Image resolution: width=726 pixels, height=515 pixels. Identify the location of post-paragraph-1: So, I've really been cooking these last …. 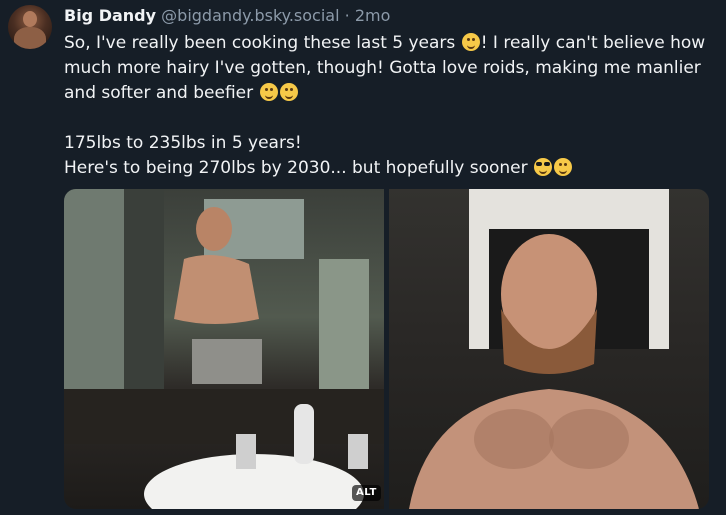
(389, 68).